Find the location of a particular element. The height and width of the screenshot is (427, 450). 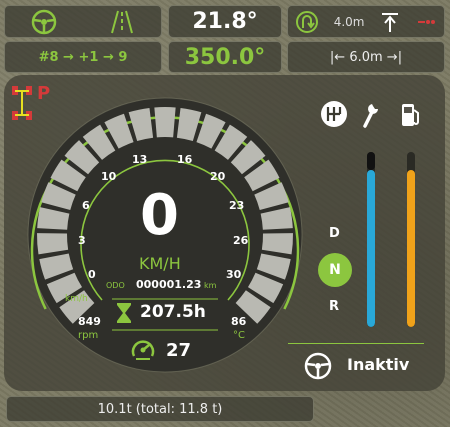

speed-segment is located at coordinates (165, 122).